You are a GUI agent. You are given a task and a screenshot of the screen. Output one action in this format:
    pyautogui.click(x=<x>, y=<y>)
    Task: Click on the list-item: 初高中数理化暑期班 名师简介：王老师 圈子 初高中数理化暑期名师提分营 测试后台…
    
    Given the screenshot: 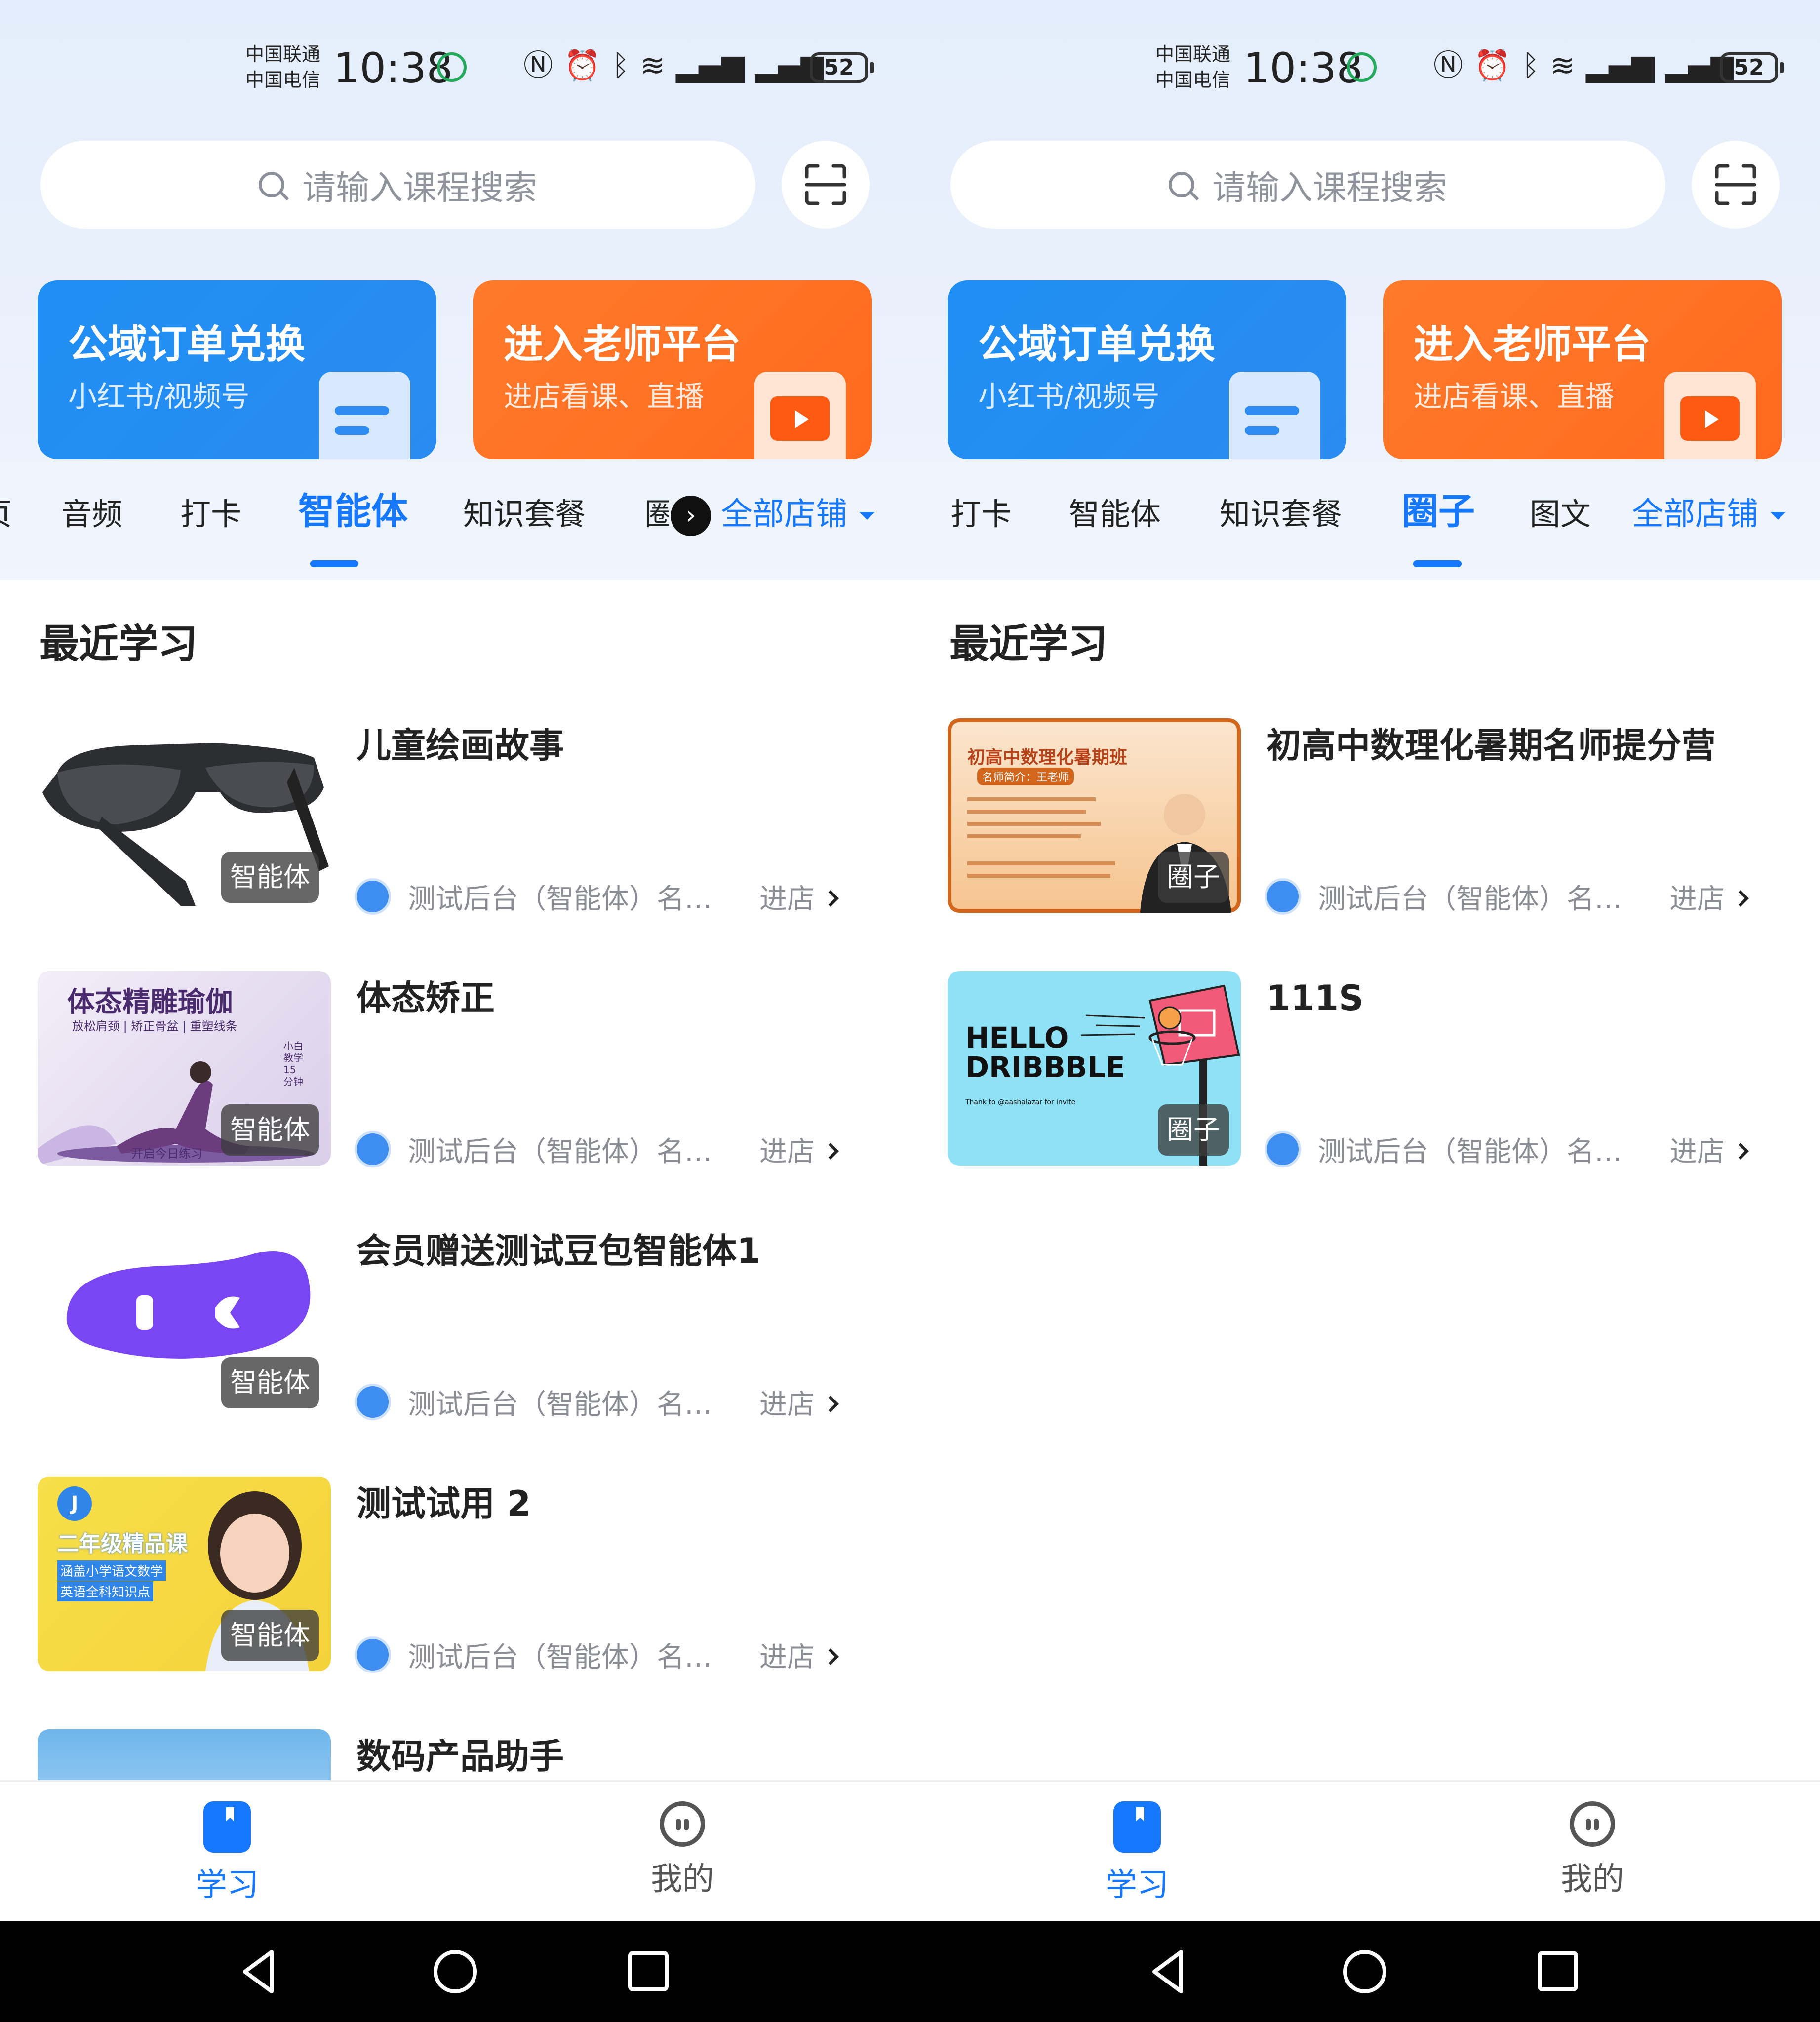 What is the action you would take?
    pyautogui.click(x=1357, y=816)
    